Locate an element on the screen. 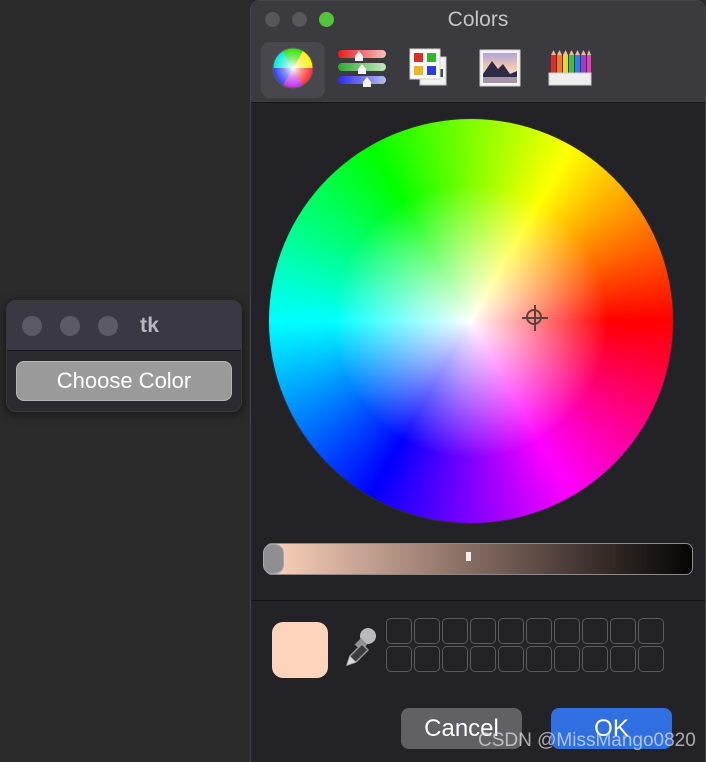  colors-zoom-dot is located at coordinates (326, 19).